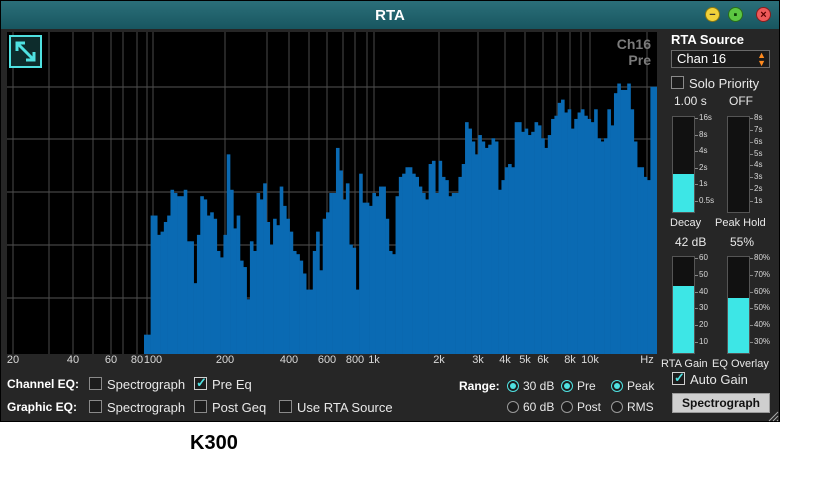 The image size is (820, 487). What do you see at coordinates (762, 325) in the screenshot?
I see `meter-tick-label: 40%` at bounding box center [762, 325].